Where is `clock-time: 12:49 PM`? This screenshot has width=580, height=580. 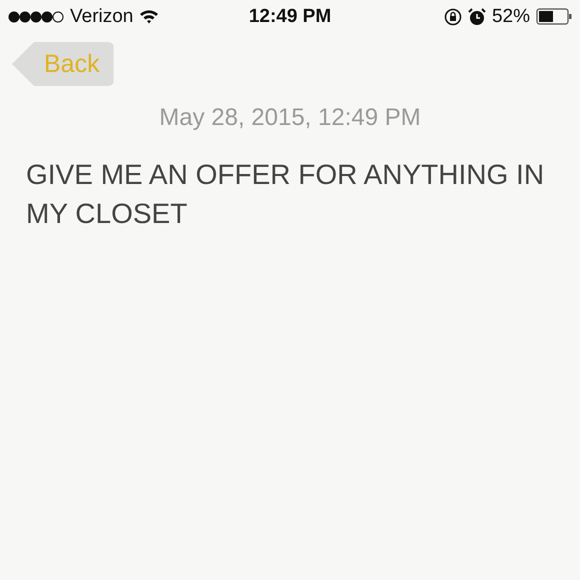 clock-time: 12:49 PM is located at coordinates (290, 17).